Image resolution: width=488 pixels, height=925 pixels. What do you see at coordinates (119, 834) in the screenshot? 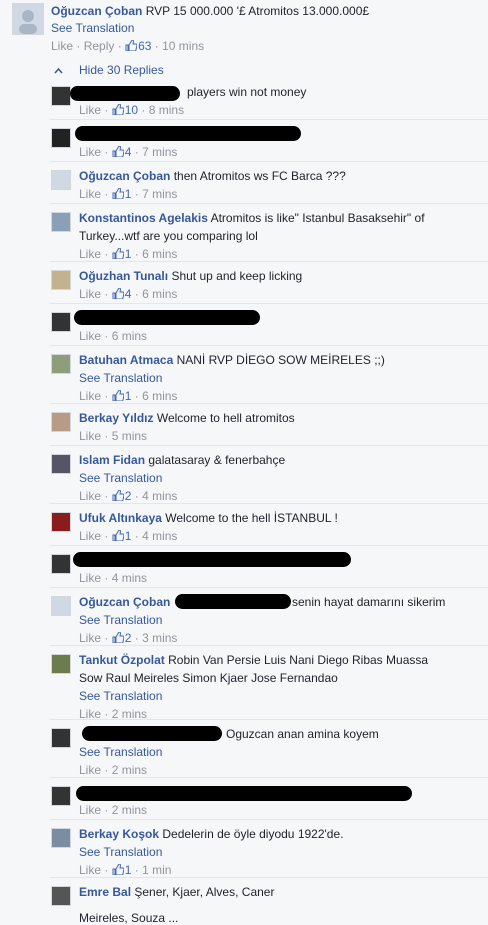
I see `commenter-name: Berkay Koşok` at bounding box center [119, 834].